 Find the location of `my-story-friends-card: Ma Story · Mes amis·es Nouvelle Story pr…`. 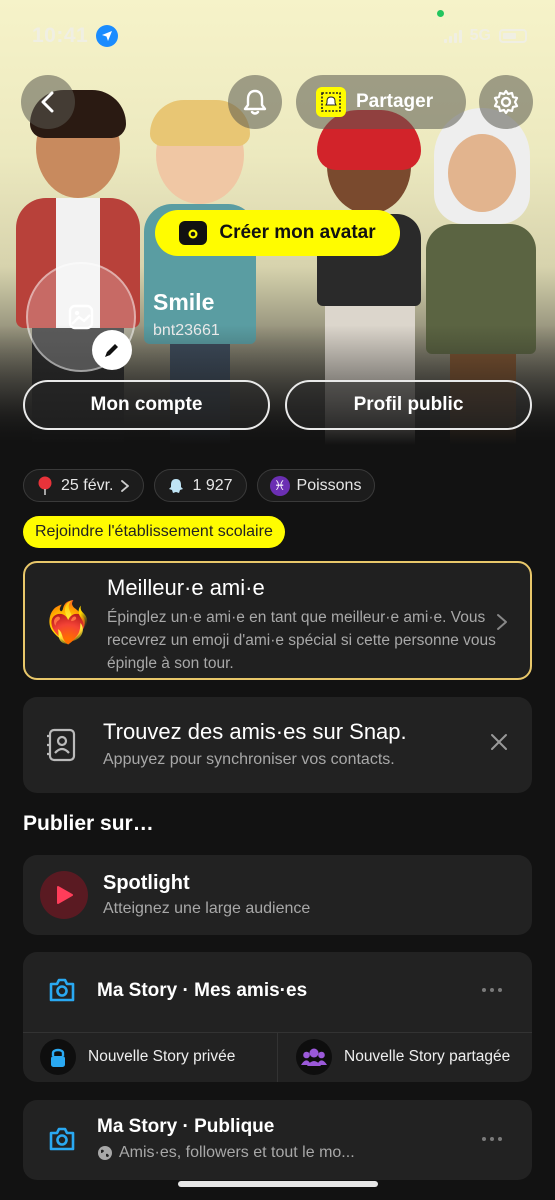

my-story-friends-card: Ma Story · Mes amis·es Nouvelle Story pr… is located at coordinates (277, 1017).